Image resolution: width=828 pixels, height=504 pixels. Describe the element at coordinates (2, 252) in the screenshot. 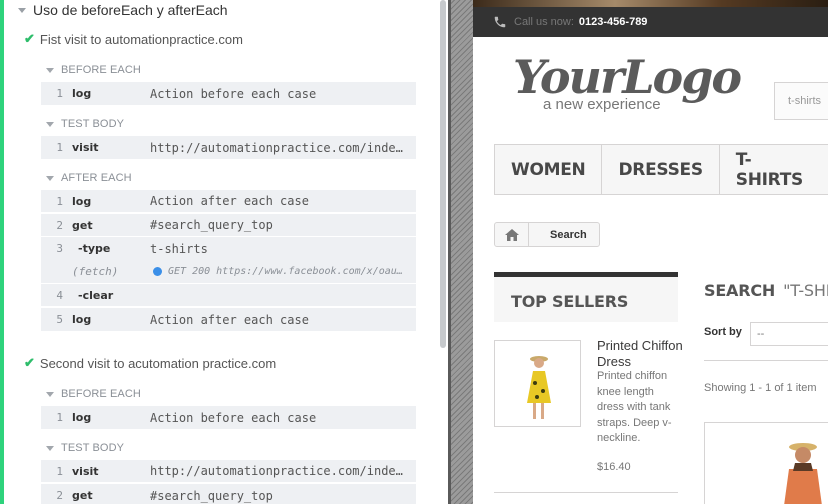

I see `passed-status-rail` at that location.